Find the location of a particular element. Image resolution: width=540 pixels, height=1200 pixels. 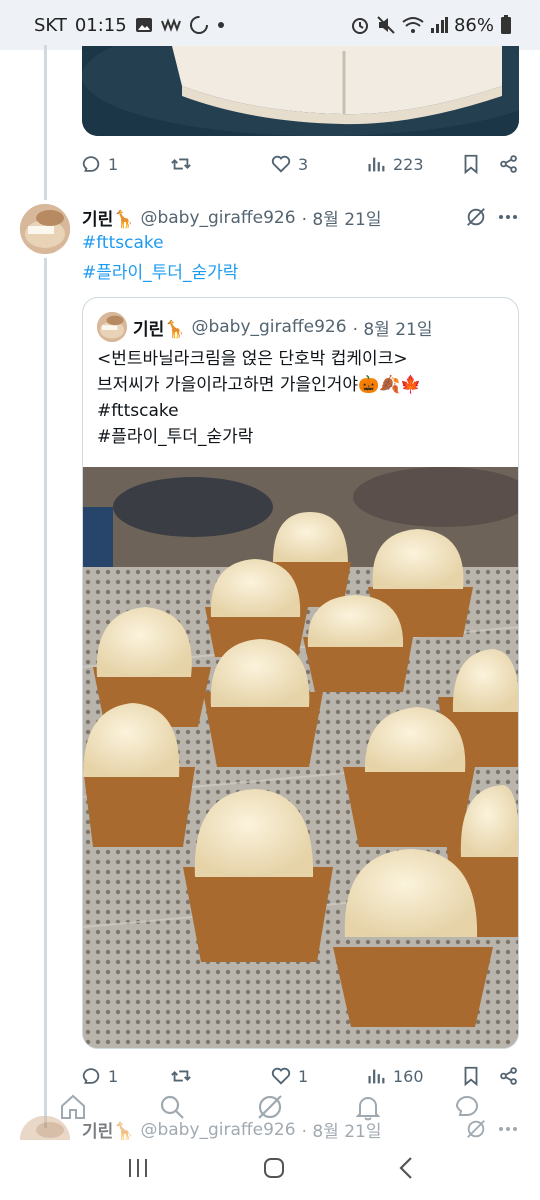

share-icon is located at coordinates (508, 164).